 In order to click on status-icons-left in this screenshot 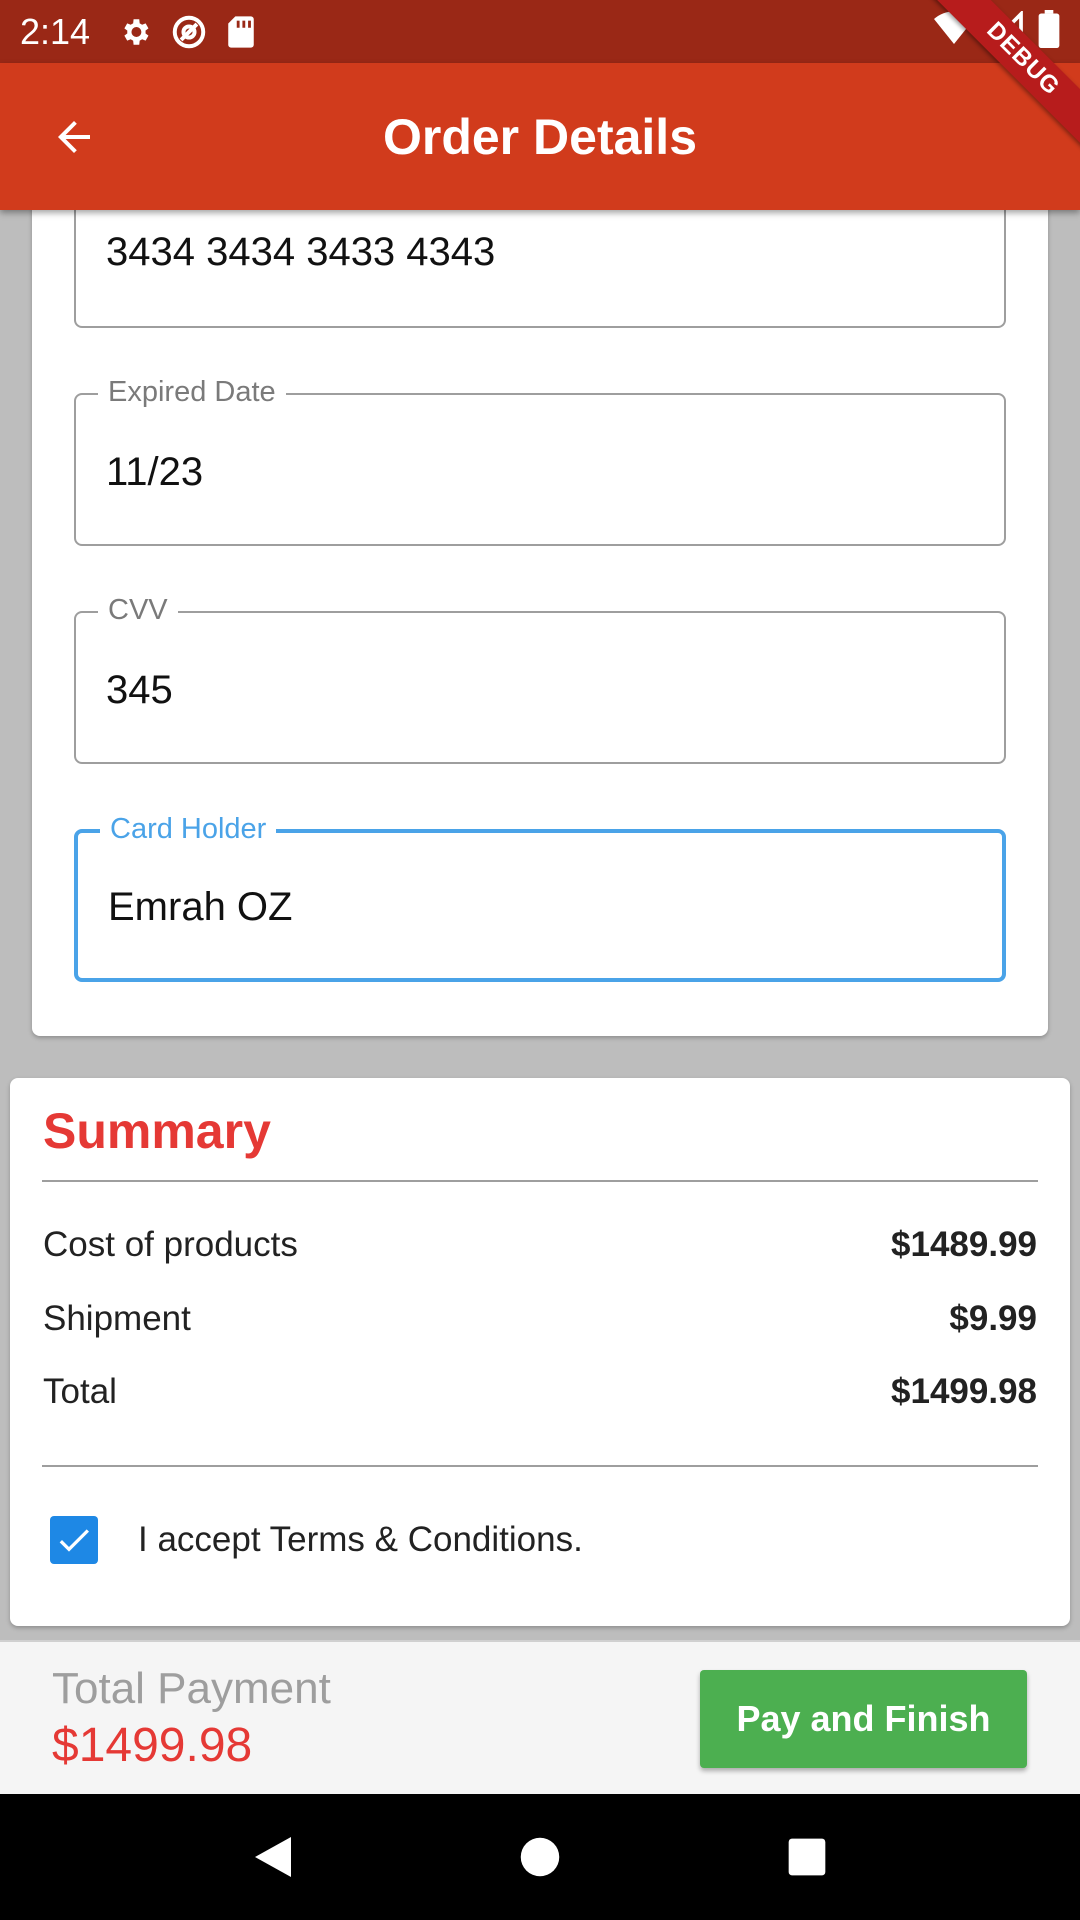, I will do `click(187, 32)`.